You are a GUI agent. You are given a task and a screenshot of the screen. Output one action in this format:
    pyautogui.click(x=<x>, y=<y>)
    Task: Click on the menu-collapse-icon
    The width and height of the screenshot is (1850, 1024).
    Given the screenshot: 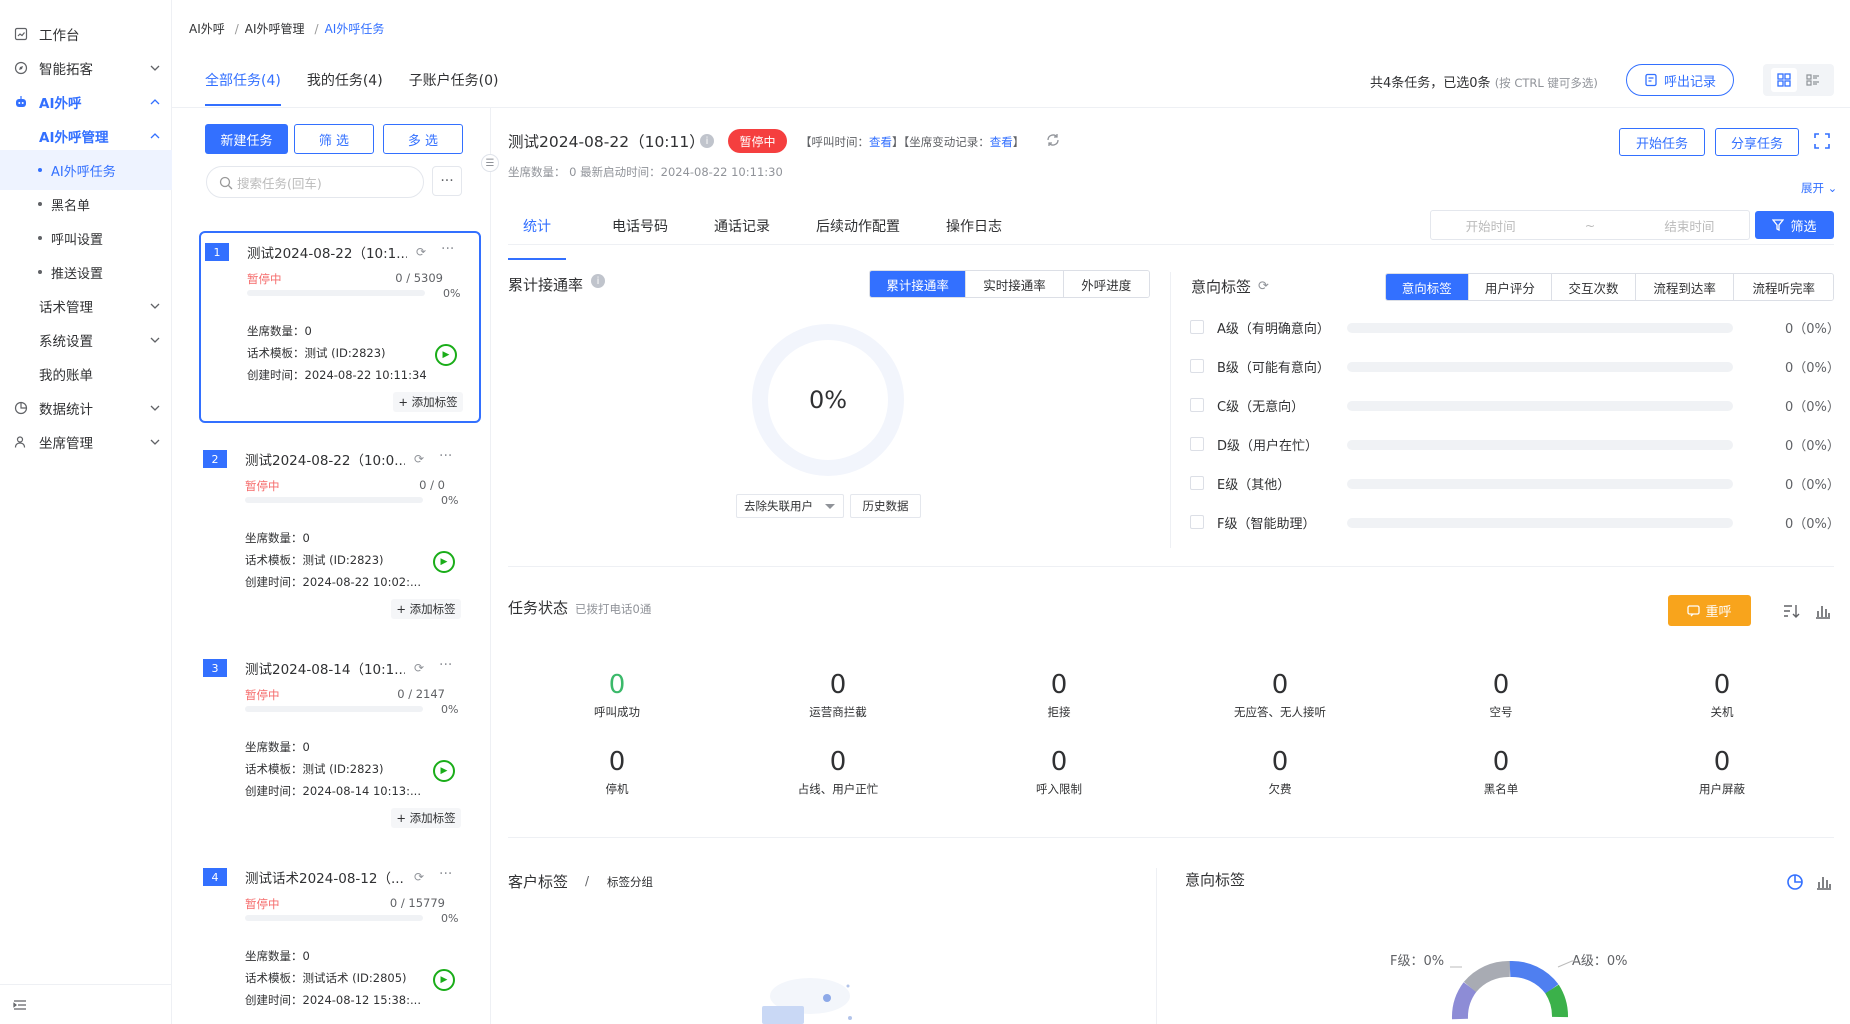 What is the action you would take?
    pyautogui.click(x=20, y=1005)
    